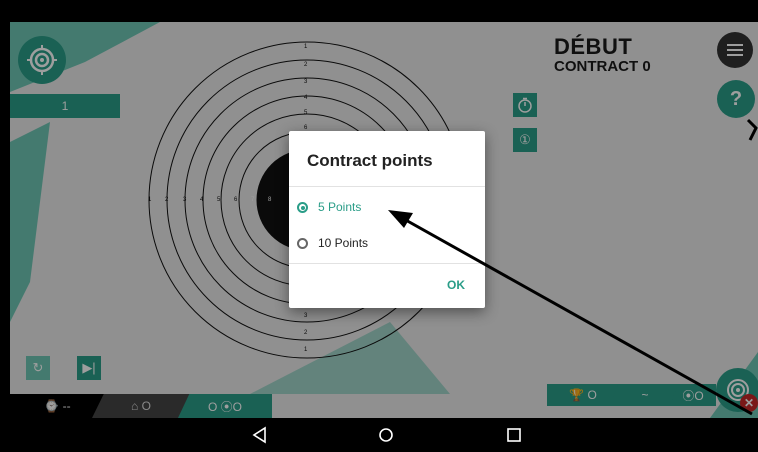  Describe the element at coordinates (387, 207) in the screenshot. I see `option-5-points: 5 Points` at that location.